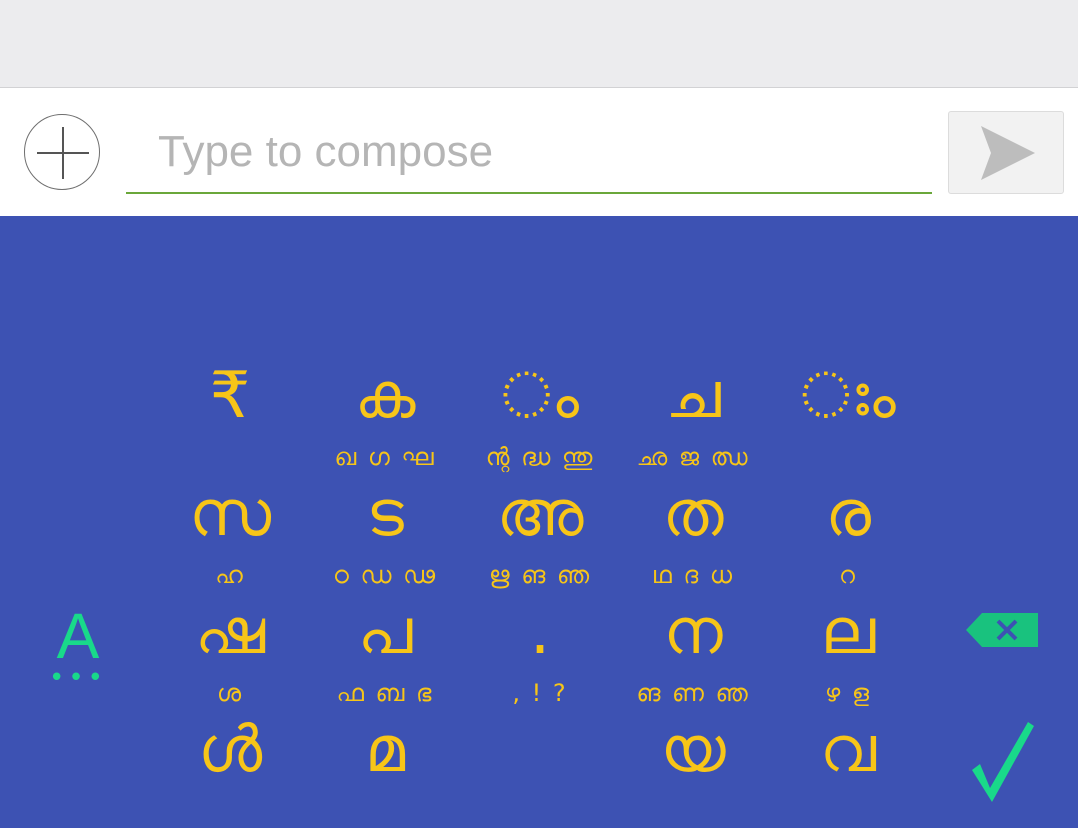 This screenshot has height=828, width=1078. Describe the element at coordinates (540, 396) in the screenshot. I see `key-main-label: ം` at that location.